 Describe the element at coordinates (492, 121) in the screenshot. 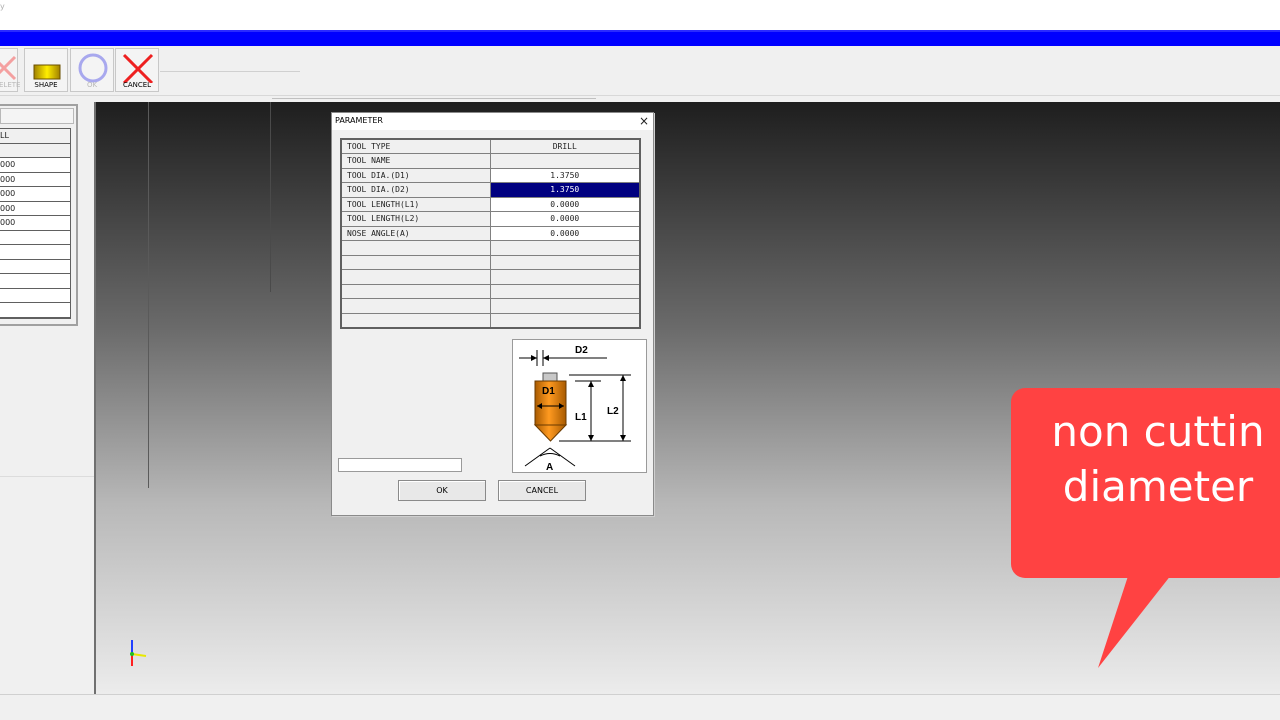

I see `dialog-title-bar: PARAMETER ×` at that location.